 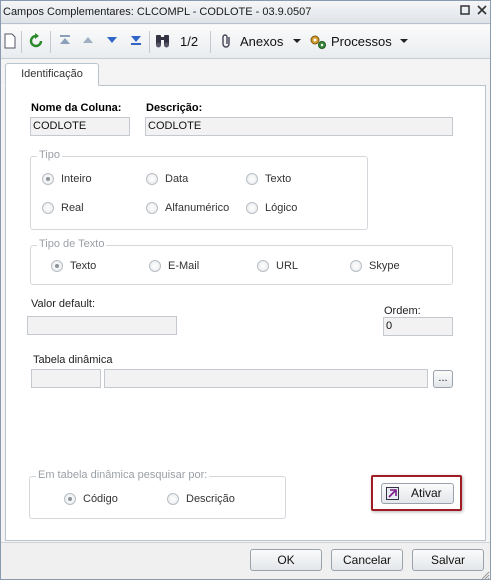 I want to click on pesquisar-por-group-label: Em tabela dinâmica pesquisar por:, so click(x=123, y=475).